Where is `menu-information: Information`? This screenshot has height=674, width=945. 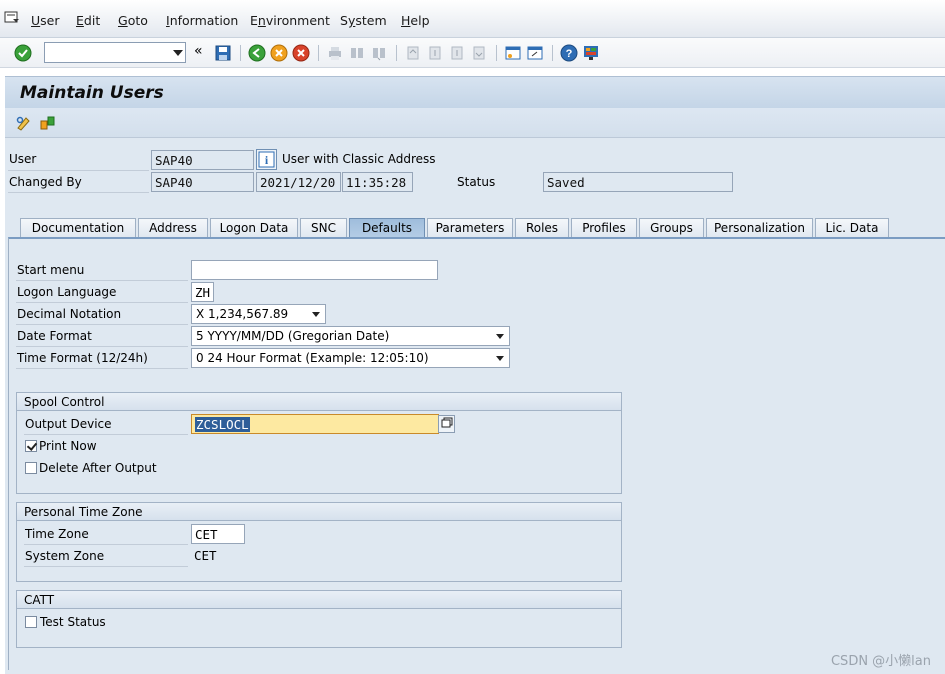
menu-information: Information is located at coordinates (202, 20).